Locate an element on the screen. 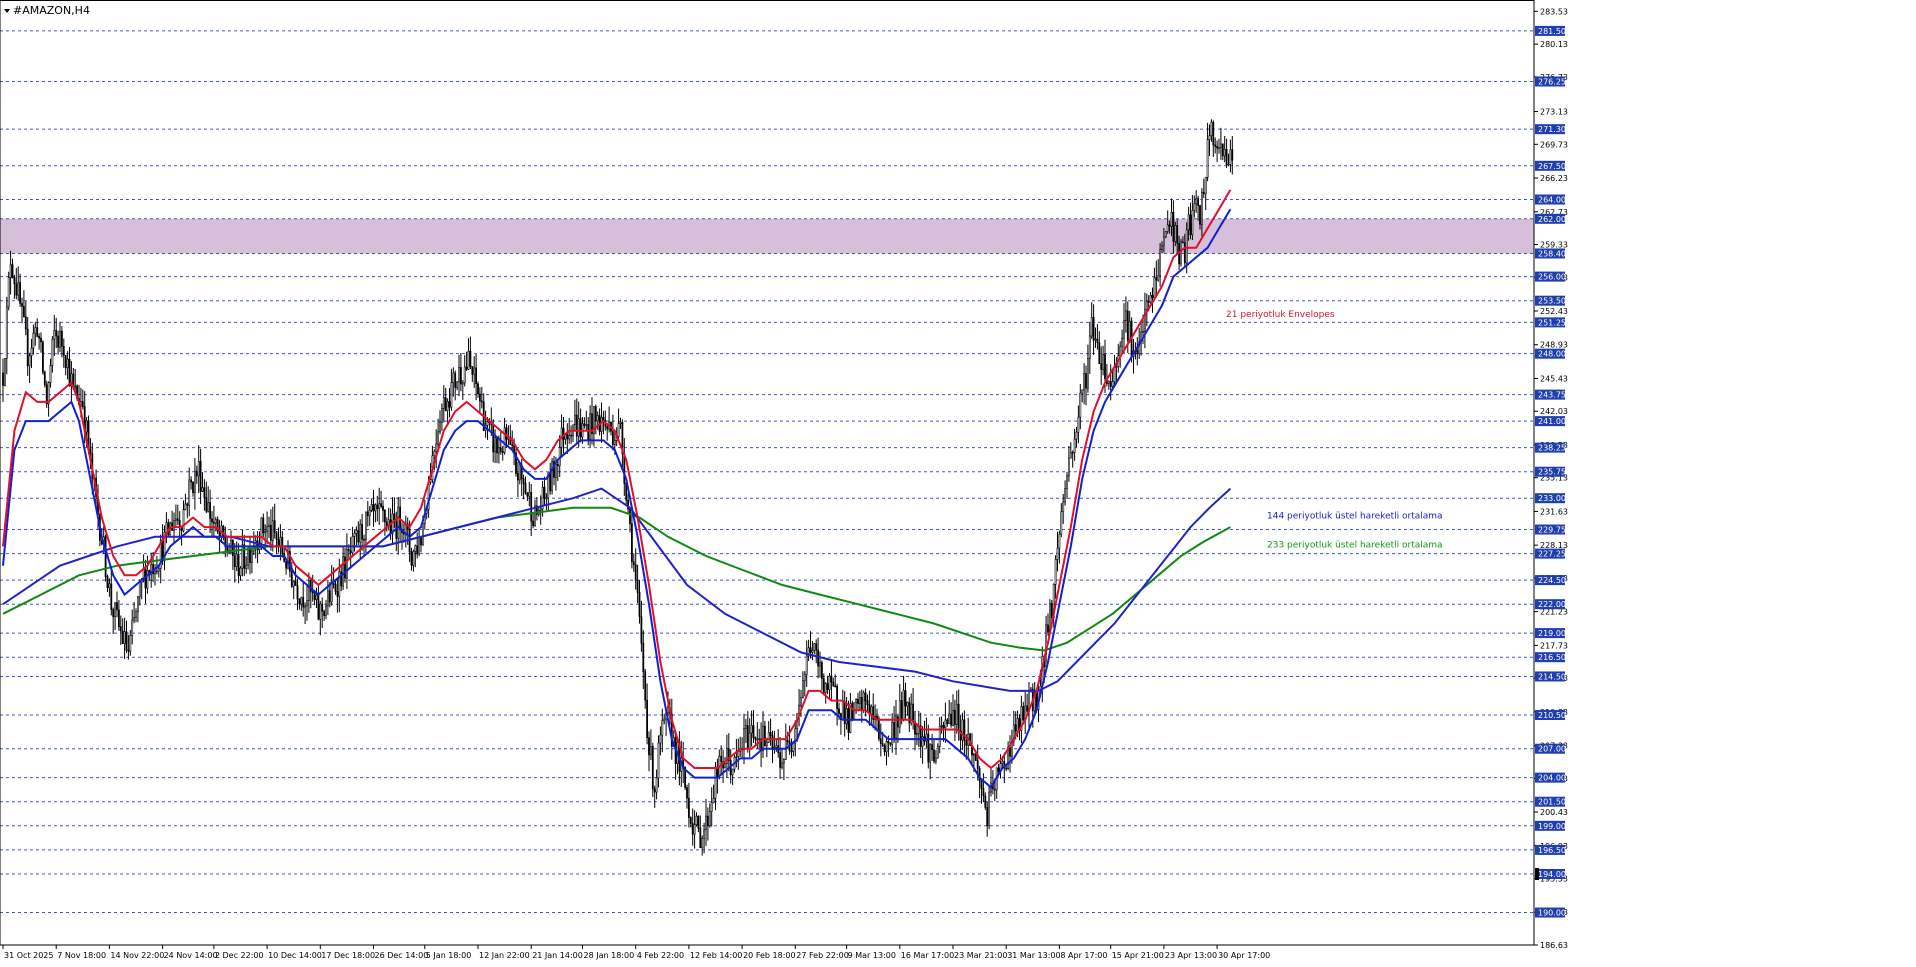  time-tick-label: 31 Mar 13:00 is located at coordinates (1033, 955).